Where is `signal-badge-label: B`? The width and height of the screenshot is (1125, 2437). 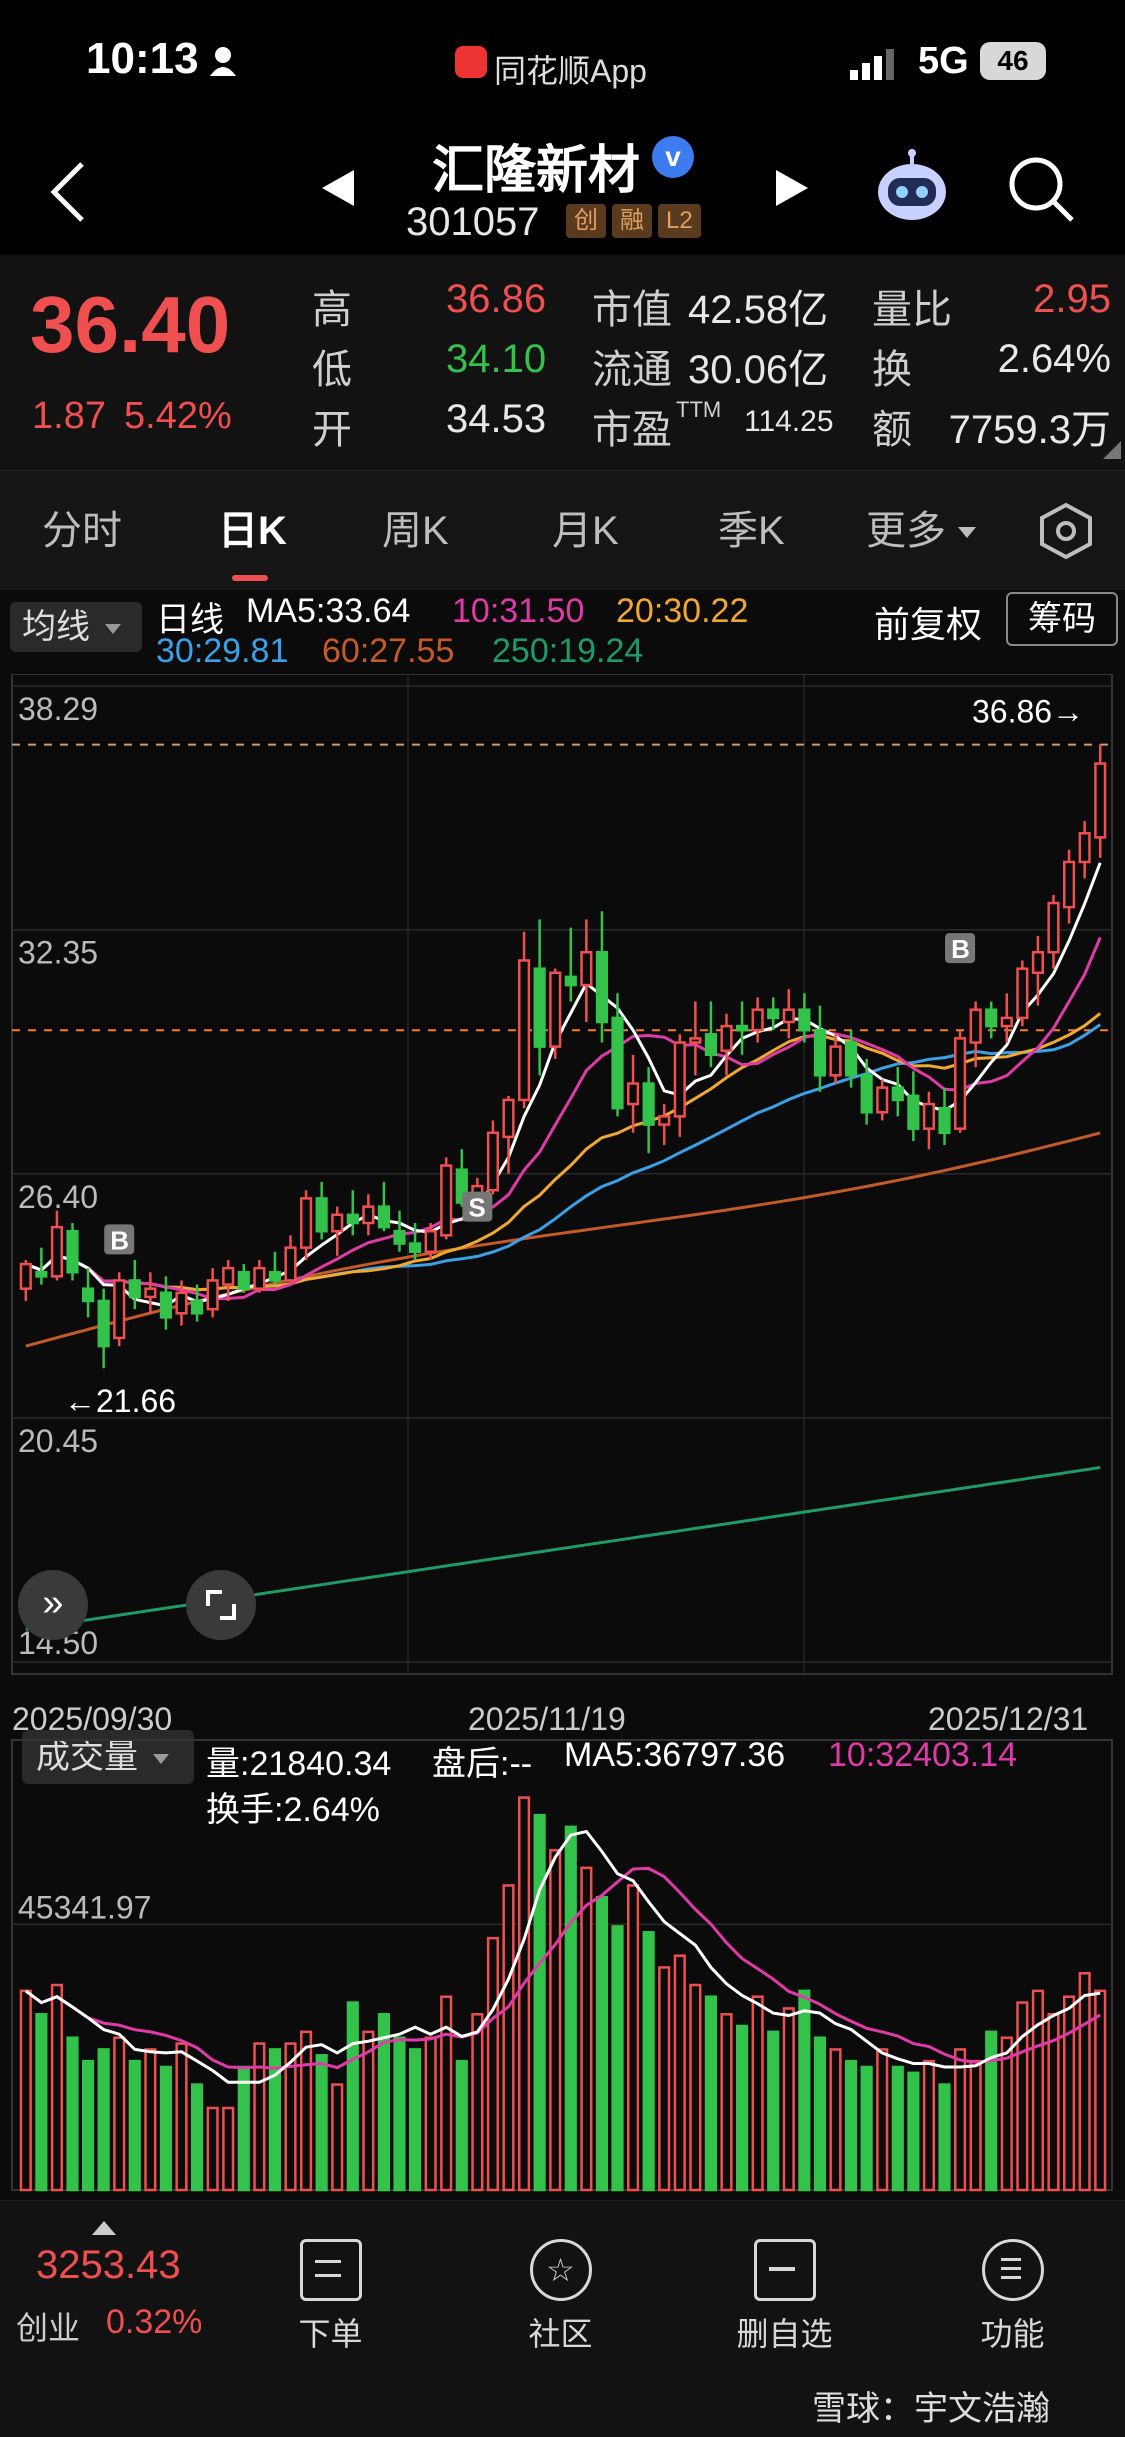
signal-badge-label: B is located at coordinates (119, 1240).